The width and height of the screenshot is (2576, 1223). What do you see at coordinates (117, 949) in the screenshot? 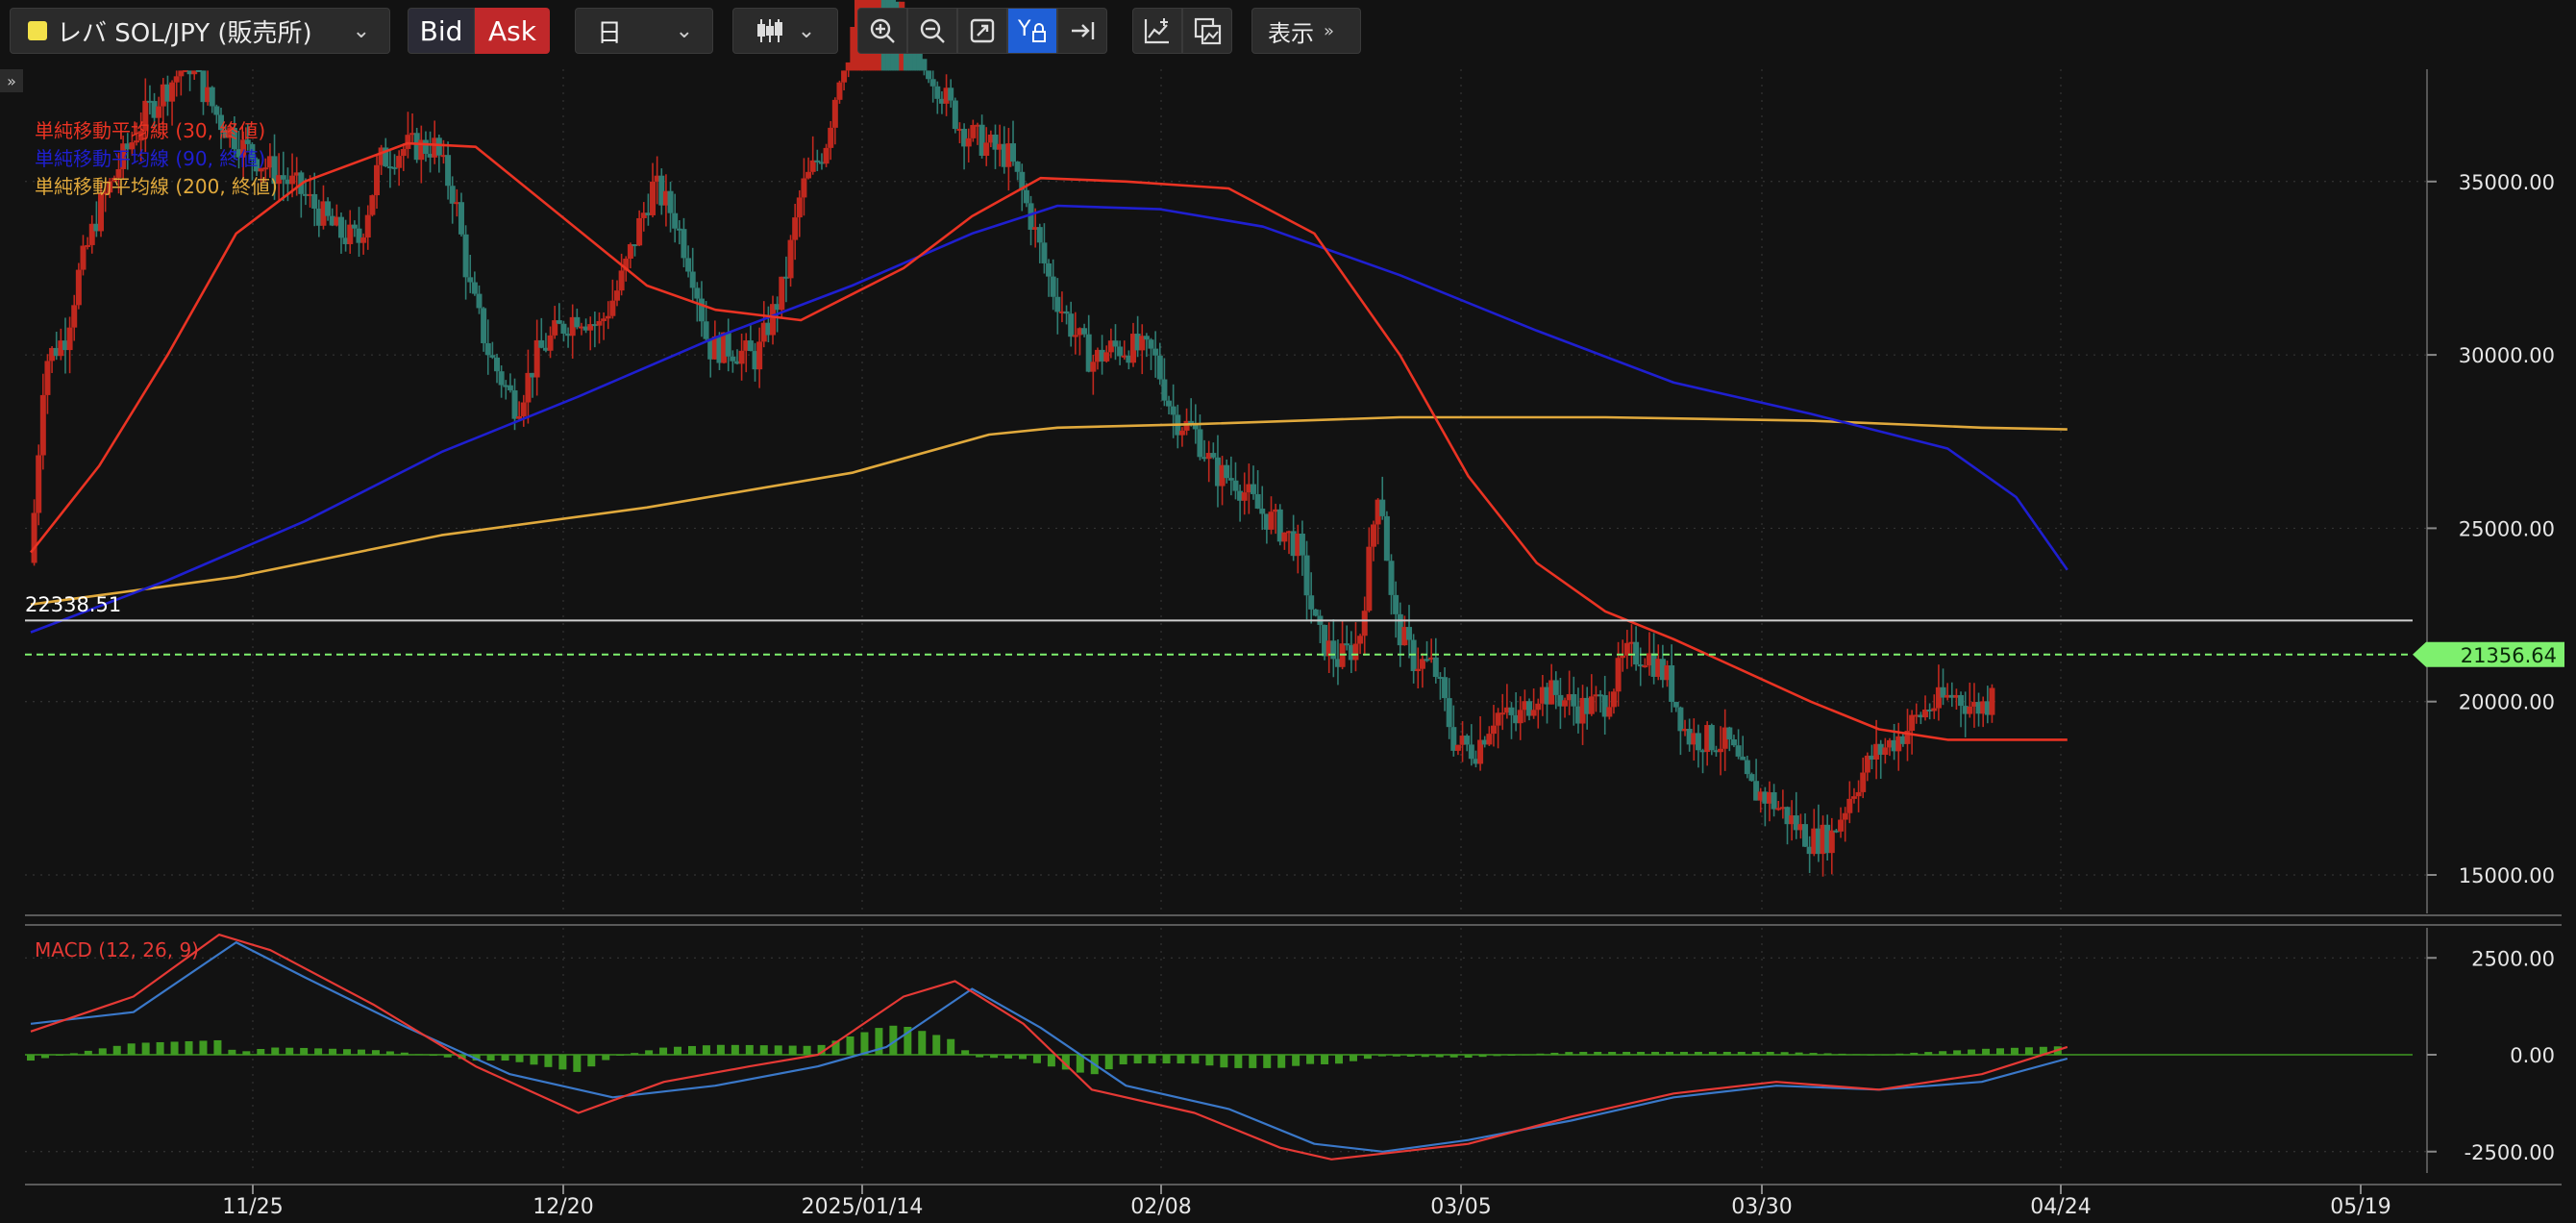
I see `legend-macd: MACD (12, 26, 9)` at bounding box center [117, 949].